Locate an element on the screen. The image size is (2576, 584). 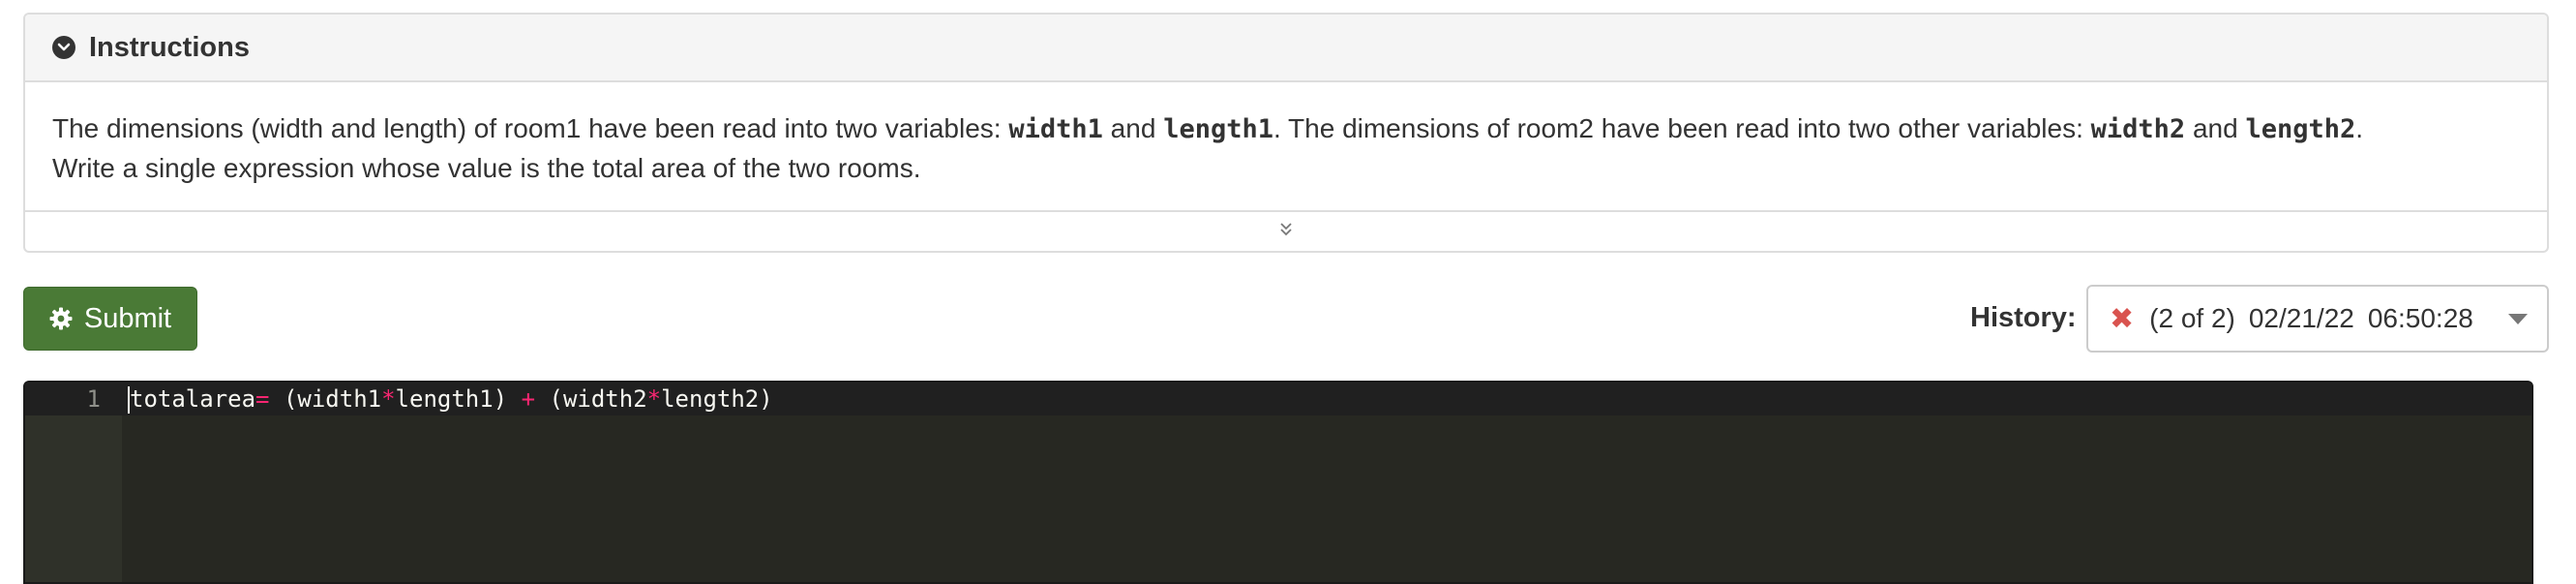
code-token-text: length1) is located at coordinates (458, 399).